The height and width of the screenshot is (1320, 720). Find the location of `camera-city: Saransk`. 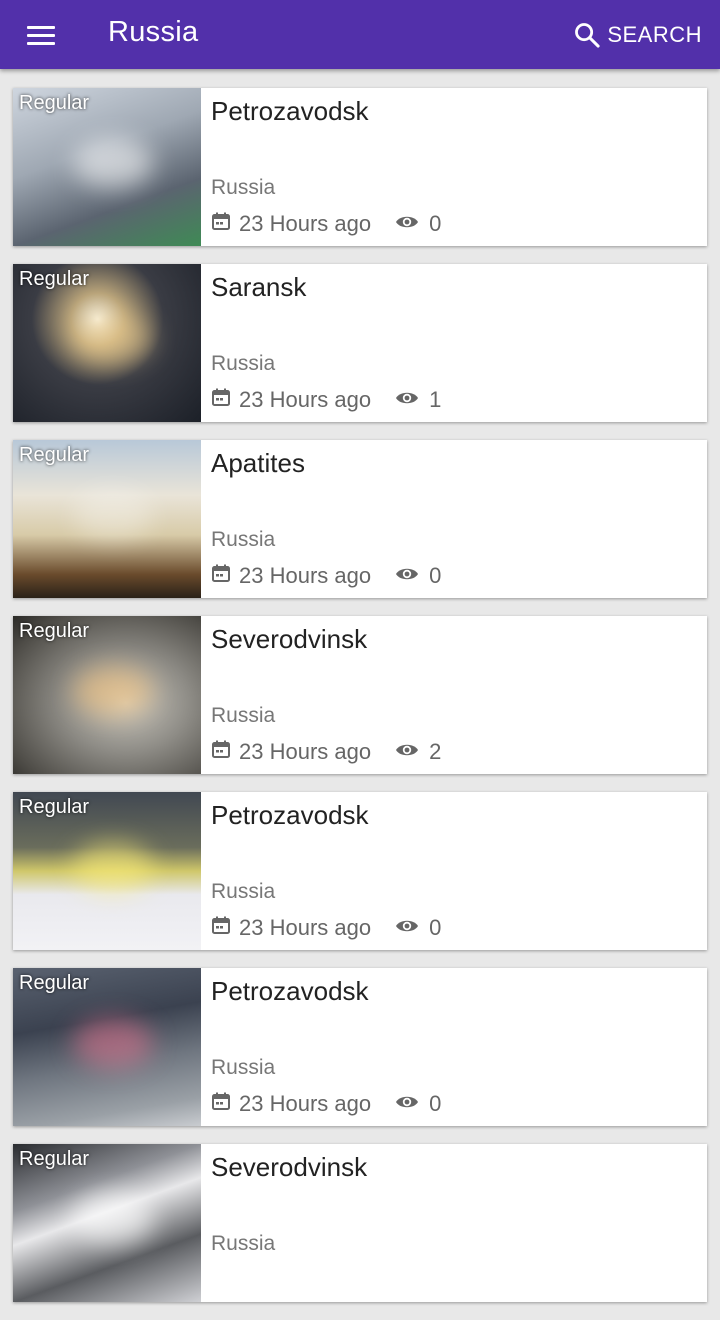

camera-city: Saransk is located at coordinates (259, 287).